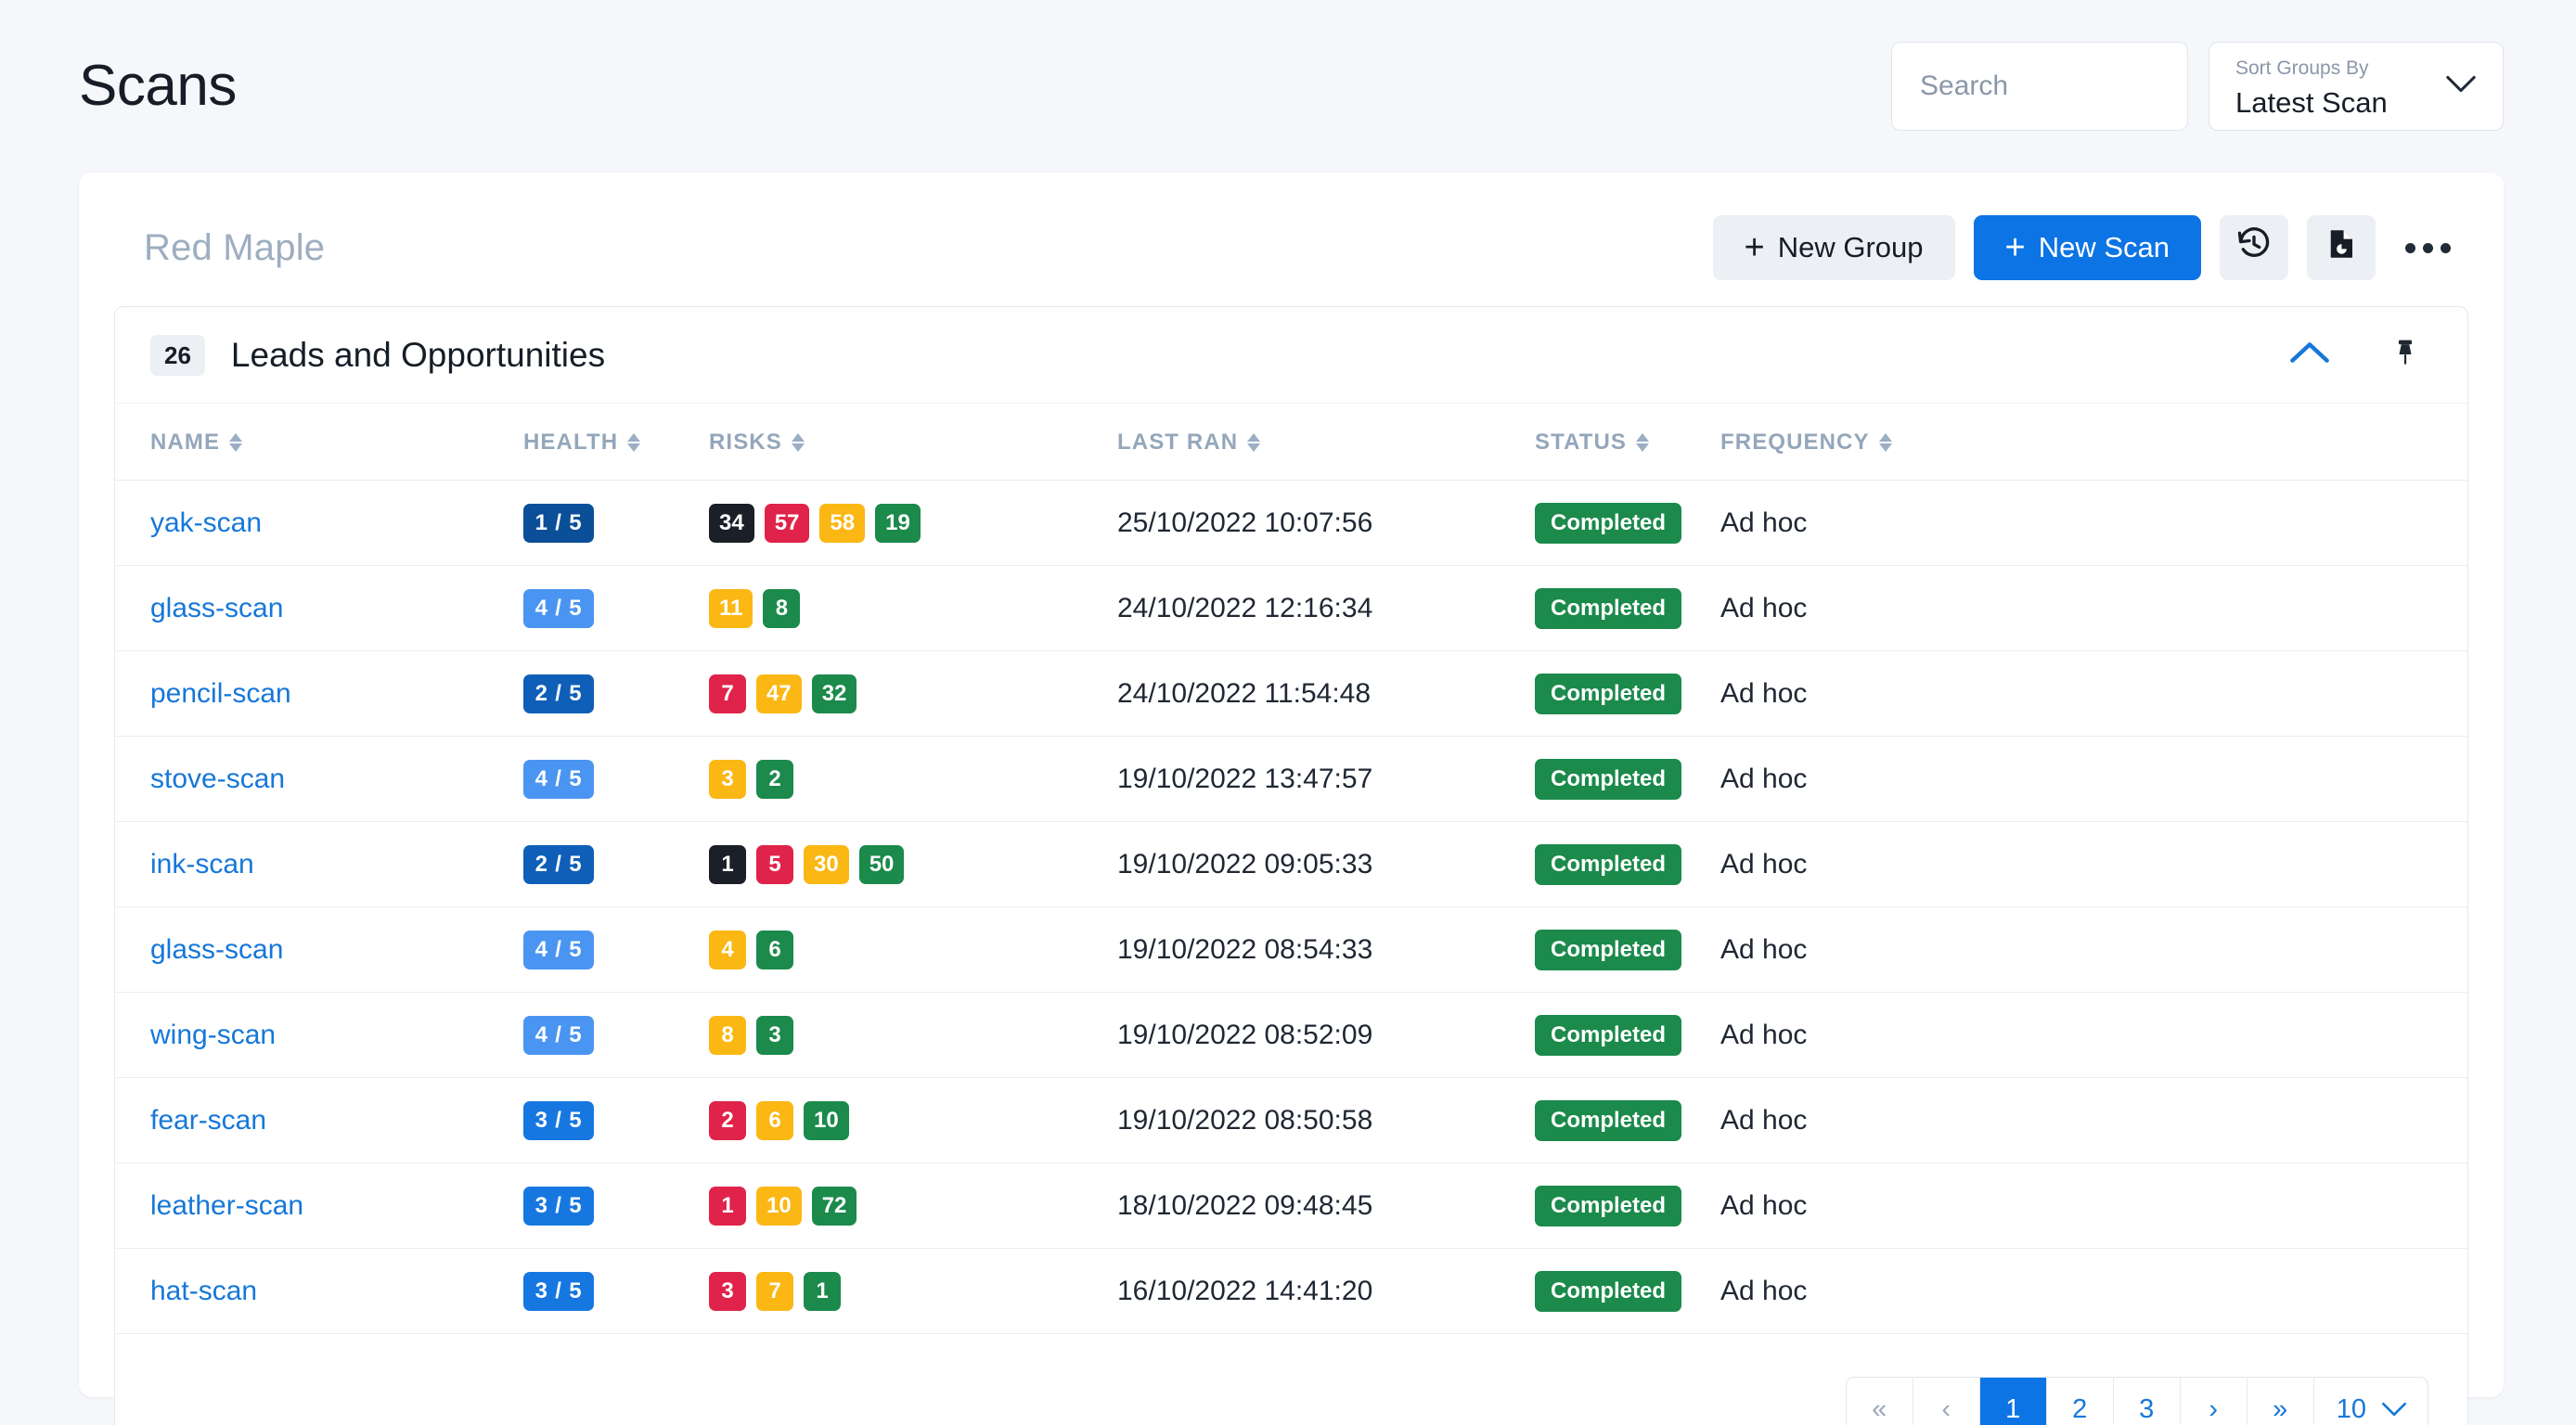 The height and width of the screenshot is (1425, 2576). What do you see at coordinates (731, 608) in the screenshot?
I see `risk-badge: 11` at bounding box center [731, 608].